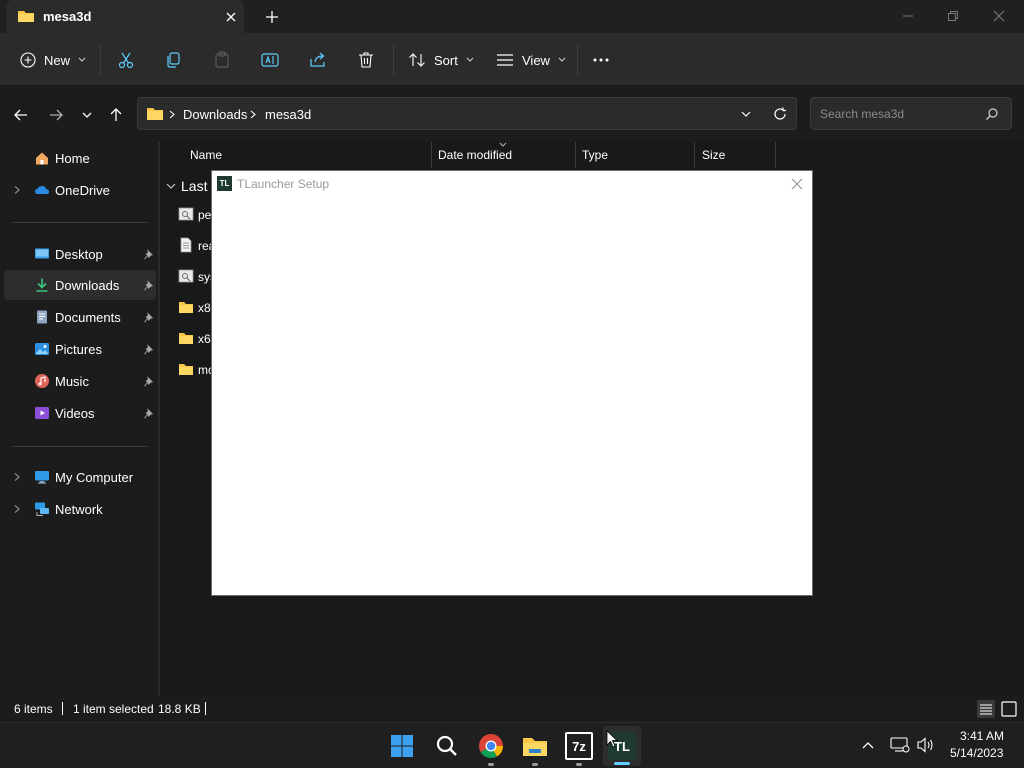 The height and width of the screenshot is (768, 1024). Describe the element at coordinates (491, 746) in the screenshot. I see `chrome-icon` at that location.